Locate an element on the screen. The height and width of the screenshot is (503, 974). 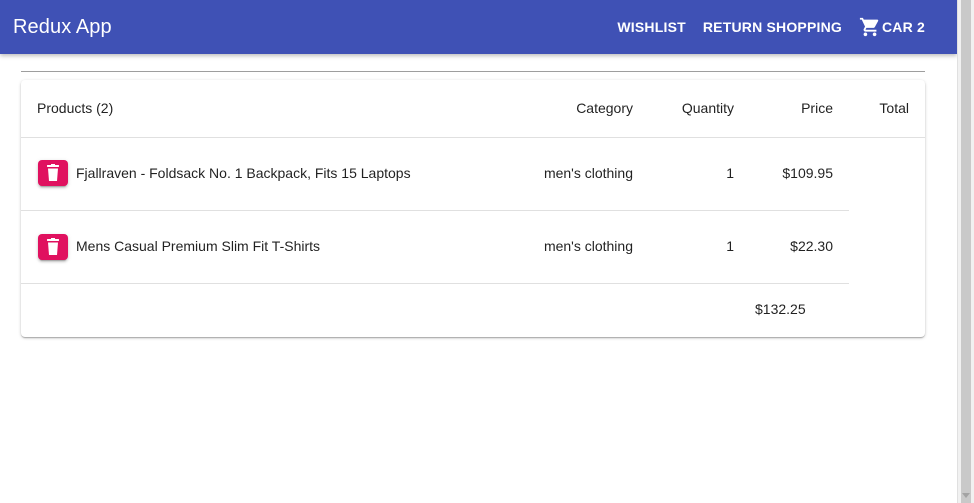
return-shopping-button: RETURN SHOPPING is located at coordinates (772, 27).